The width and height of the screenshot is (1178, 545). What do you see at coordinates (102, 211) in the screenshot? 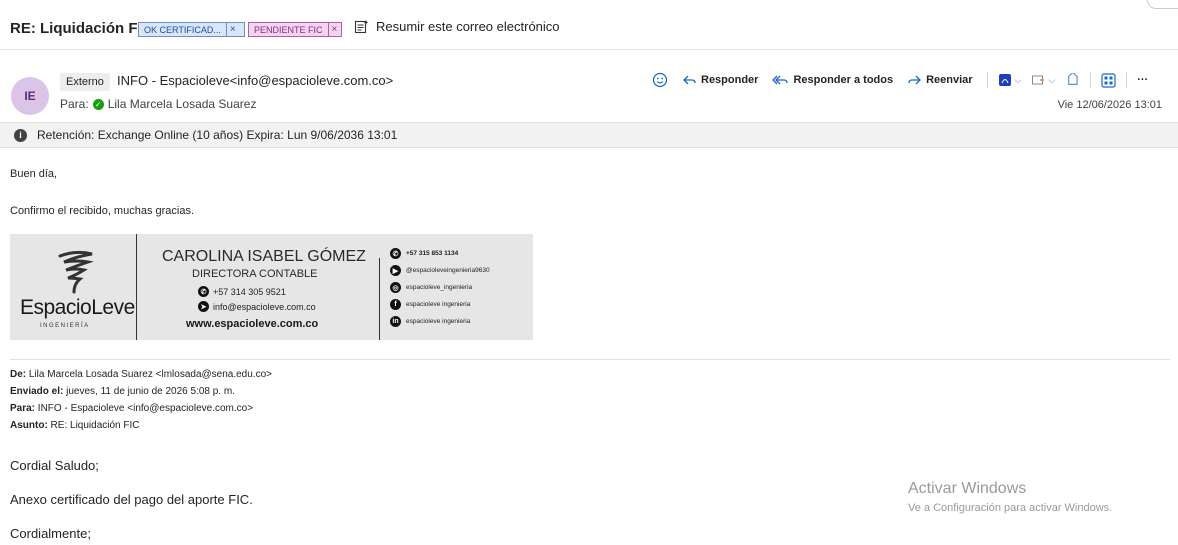
I see `message-text: Confirmo el recibido, muchas gracias.` at bounding box center [102, 211].